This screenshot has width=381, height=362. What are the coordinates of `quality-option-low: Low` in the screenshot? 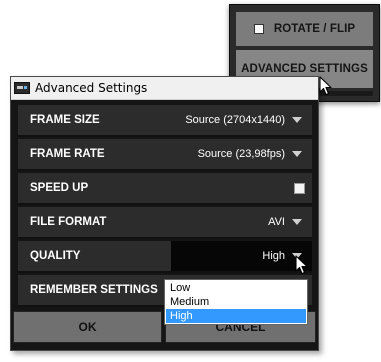 It's located at (236, 288).